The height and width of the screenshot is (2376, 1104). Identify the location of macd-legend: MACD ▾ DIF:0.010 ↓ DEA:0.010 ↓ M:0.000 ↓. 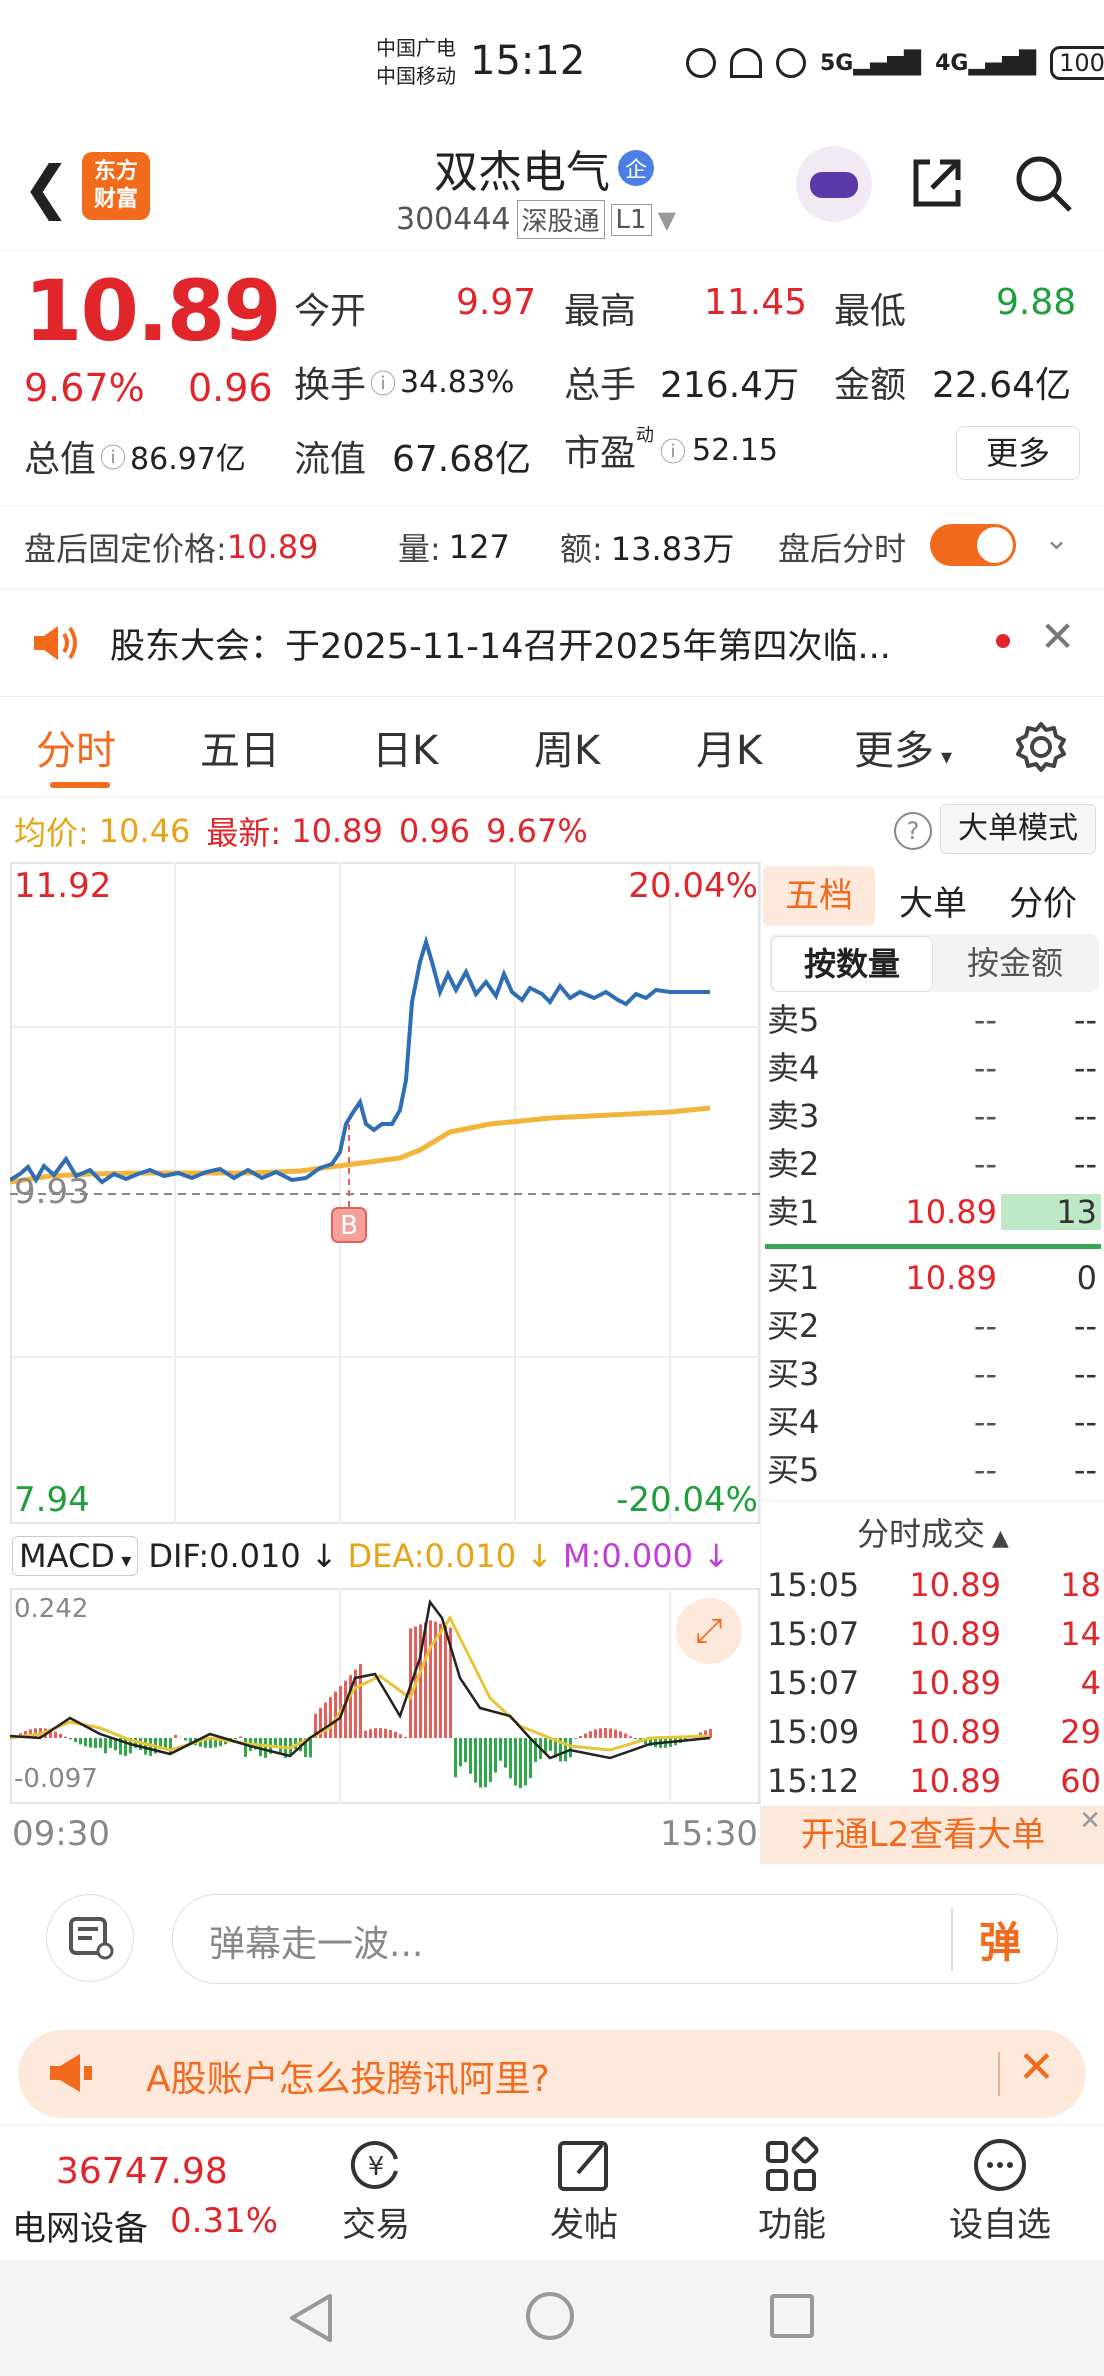
(371, 1556).